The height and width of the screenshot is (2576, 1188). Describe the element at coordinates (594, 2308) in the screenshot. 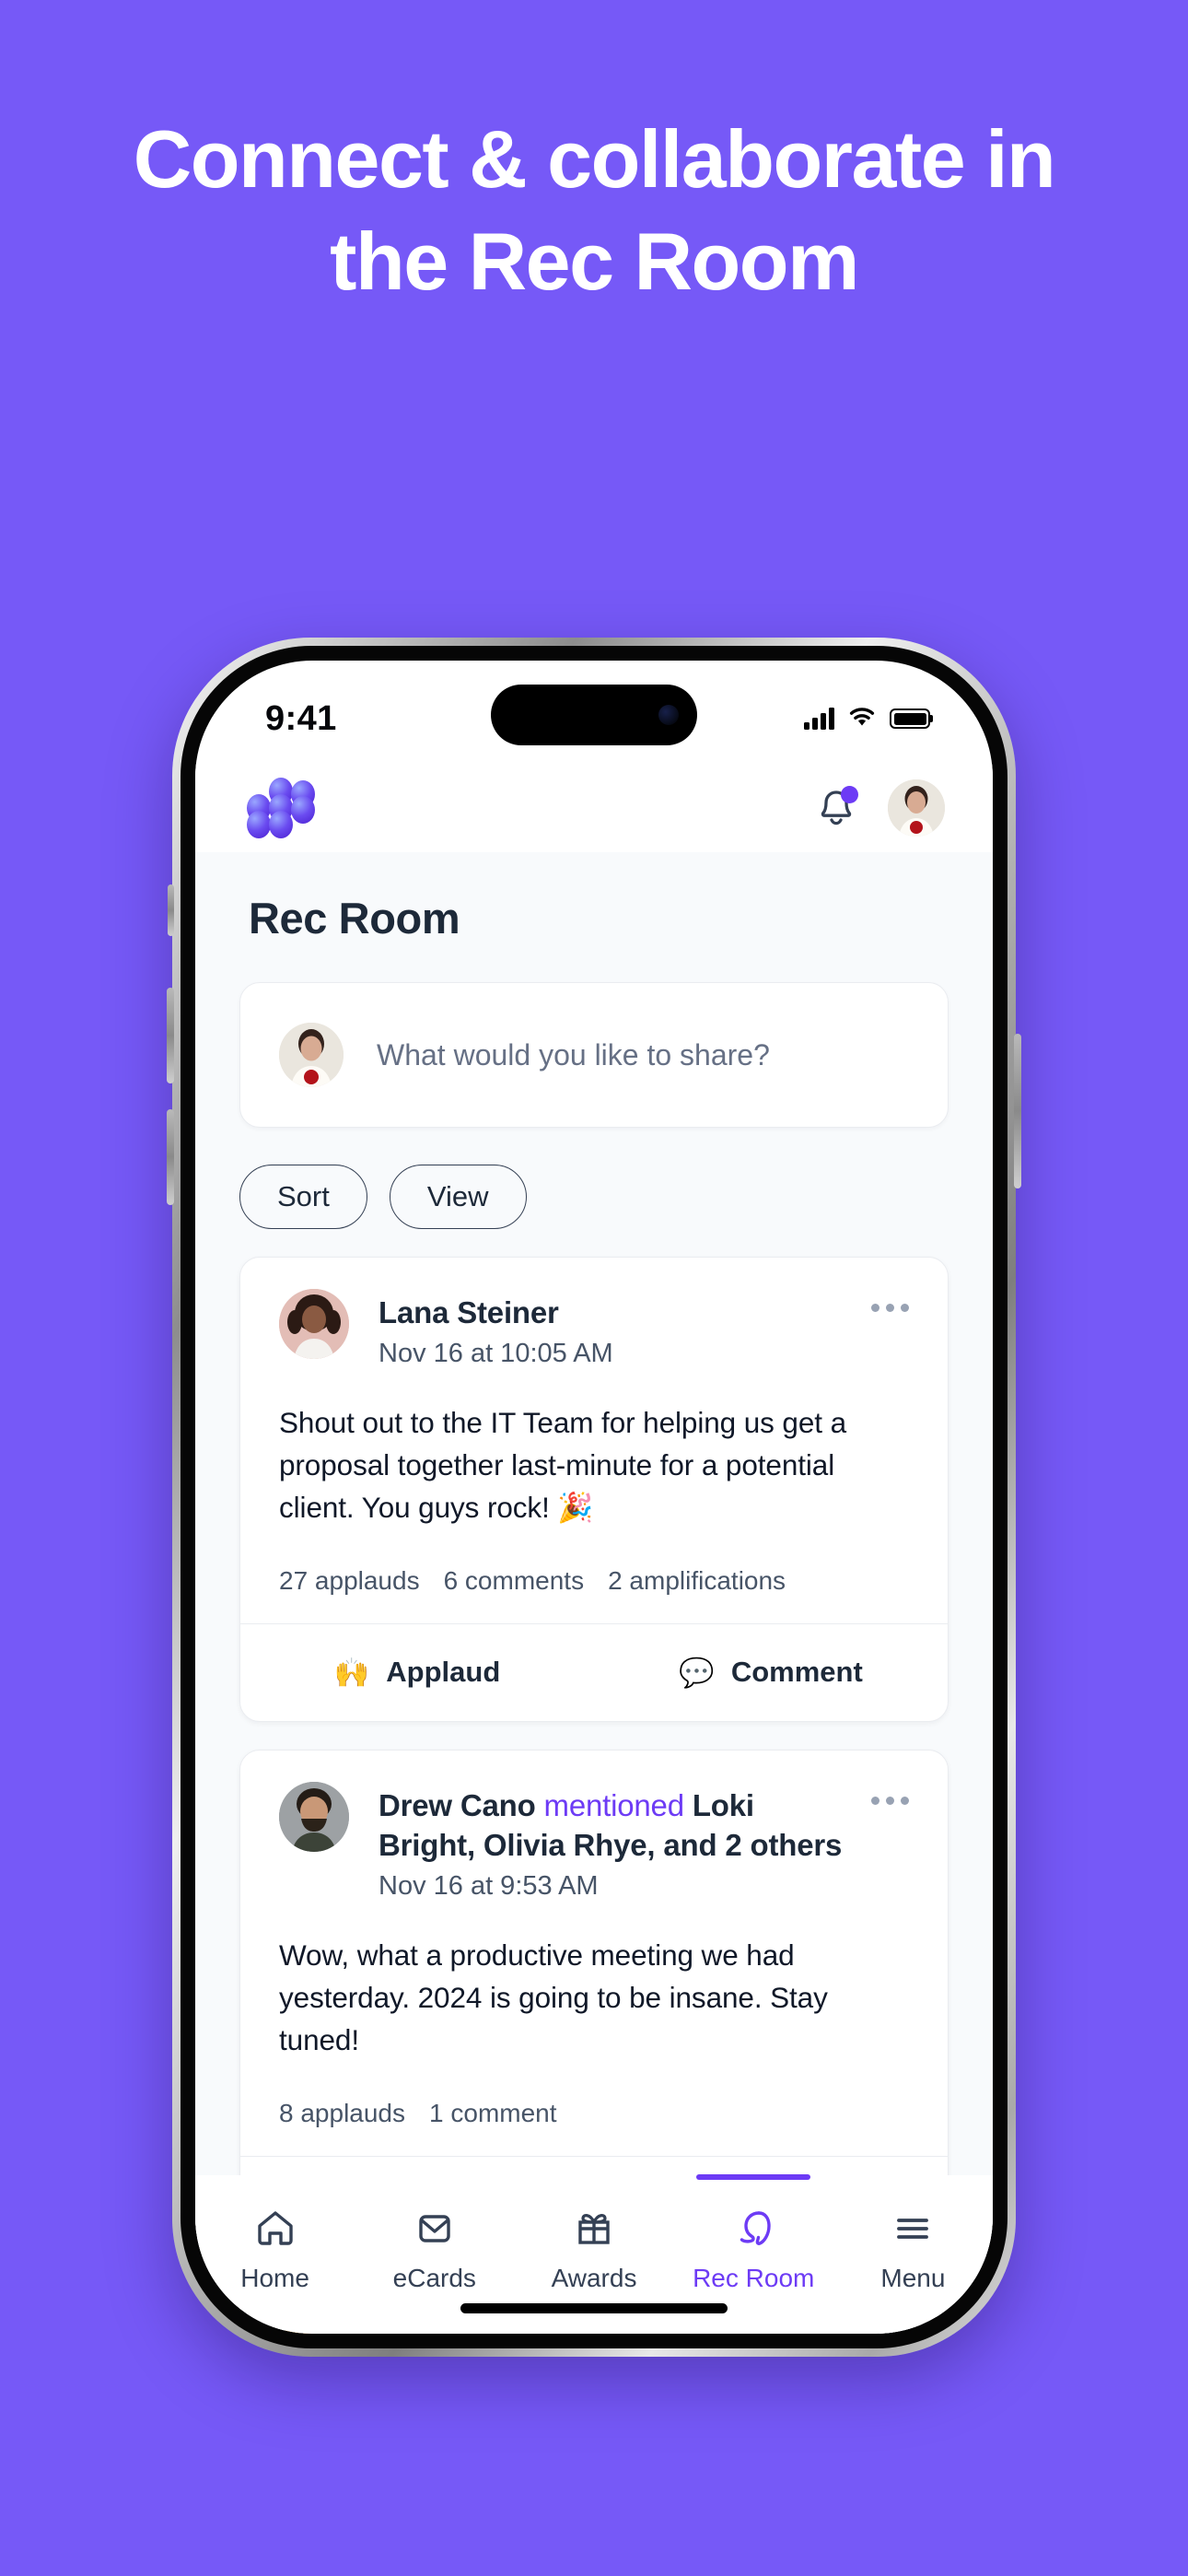

I see `home-indicator` at that location.